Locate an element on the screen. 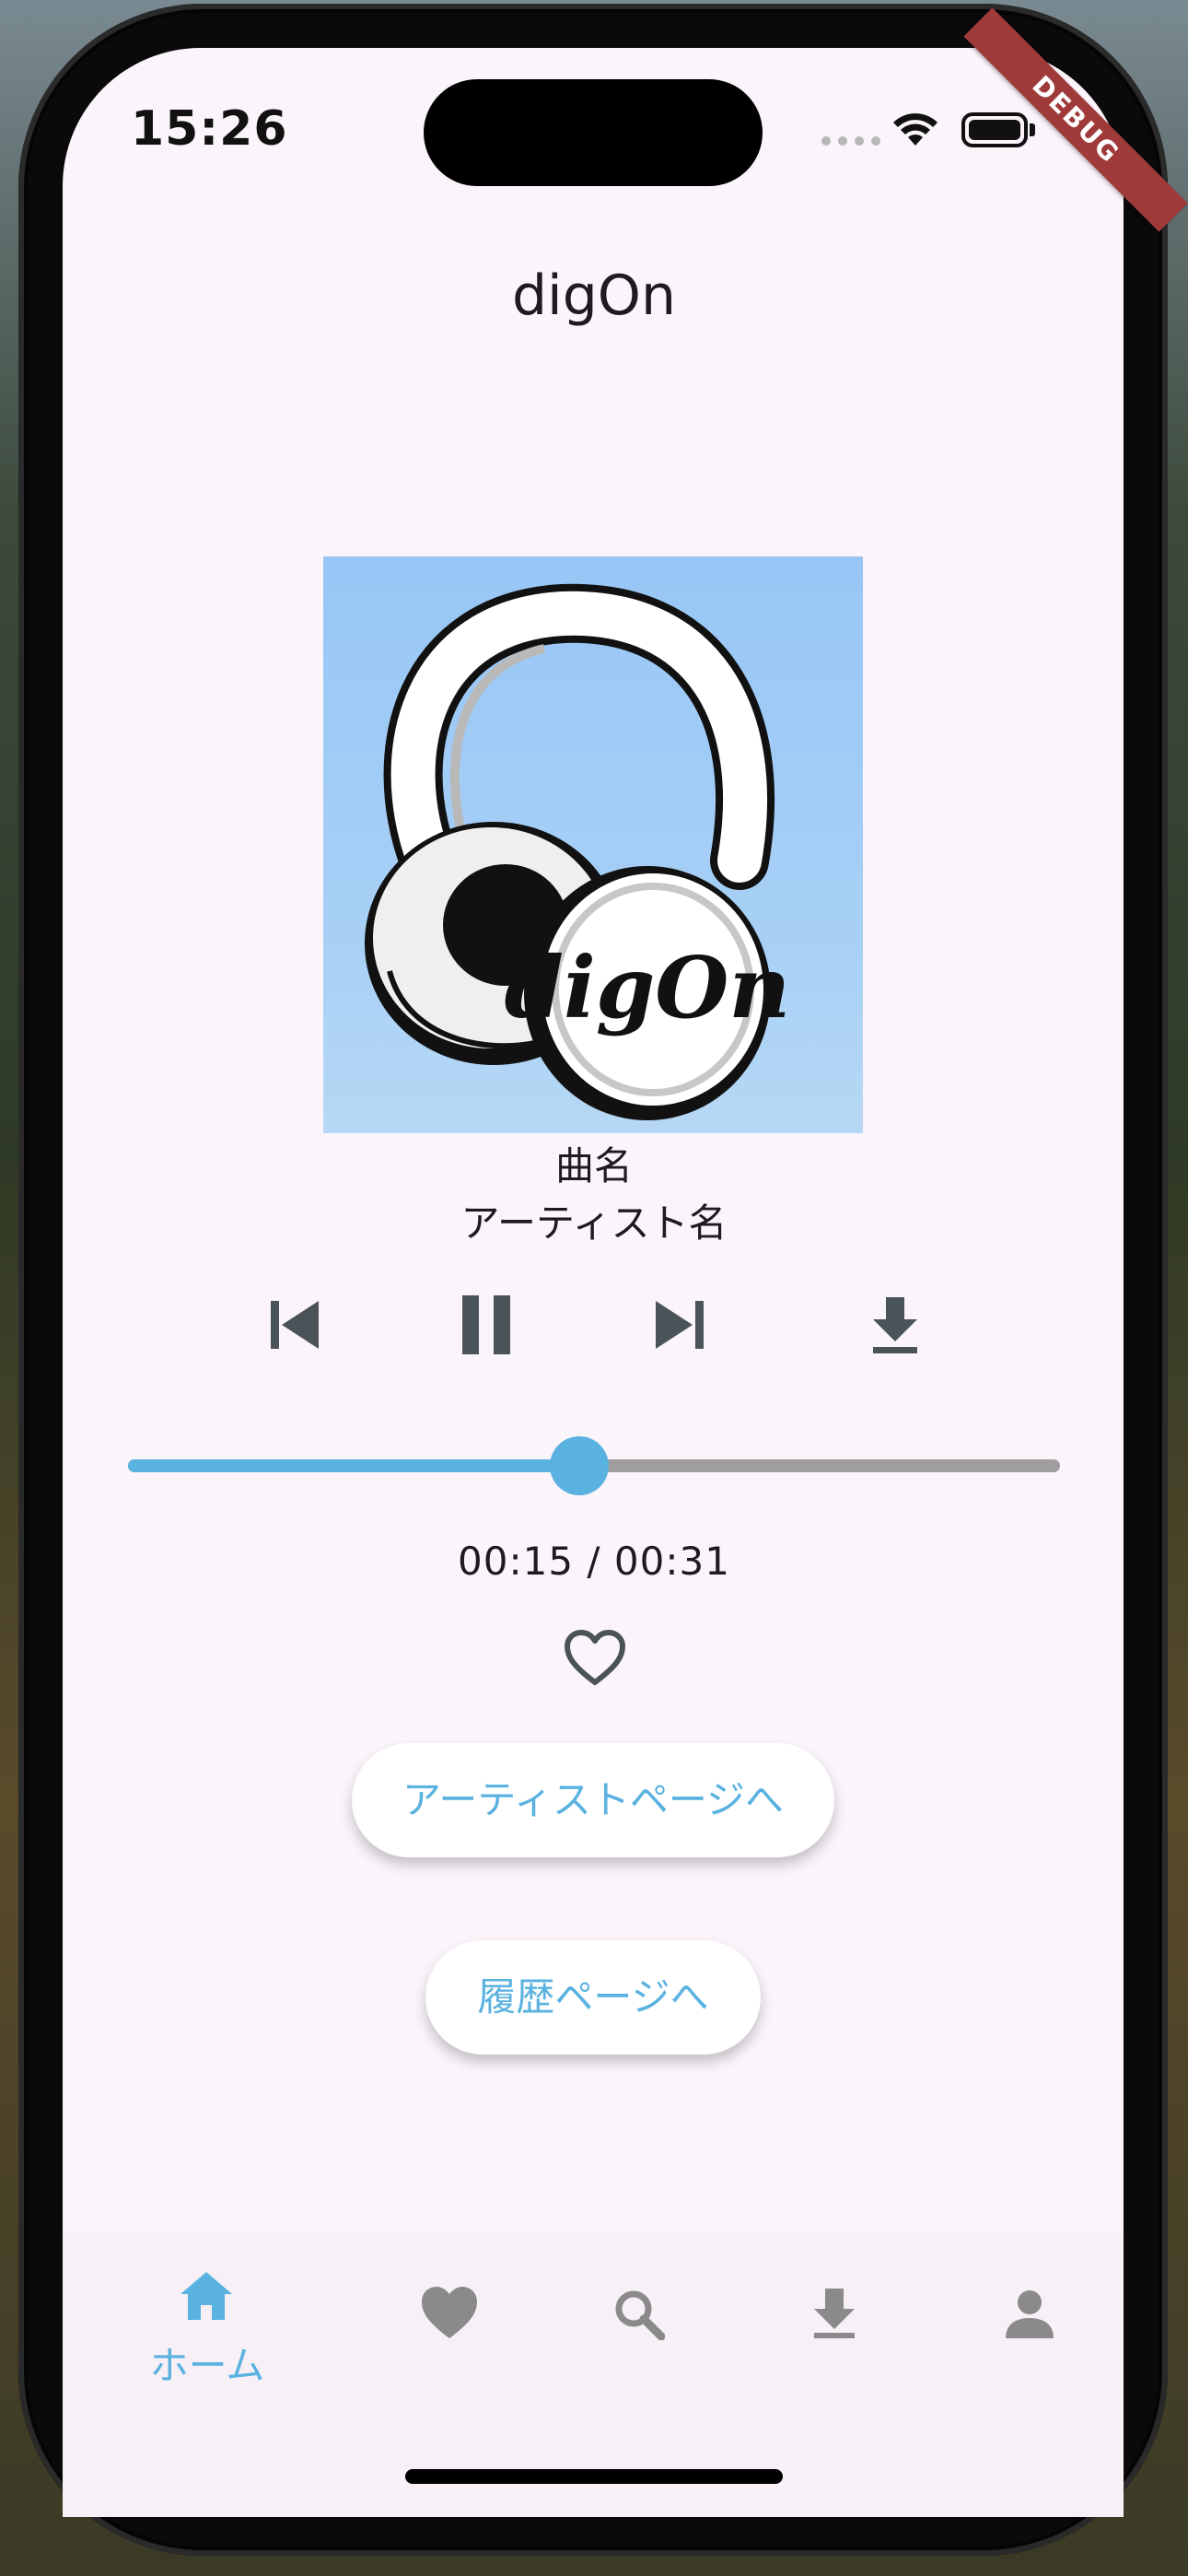 The height and width of the screenshot is (2576, 1188). artist-name: アーティスト名 is located at coordinates (594, 1223).